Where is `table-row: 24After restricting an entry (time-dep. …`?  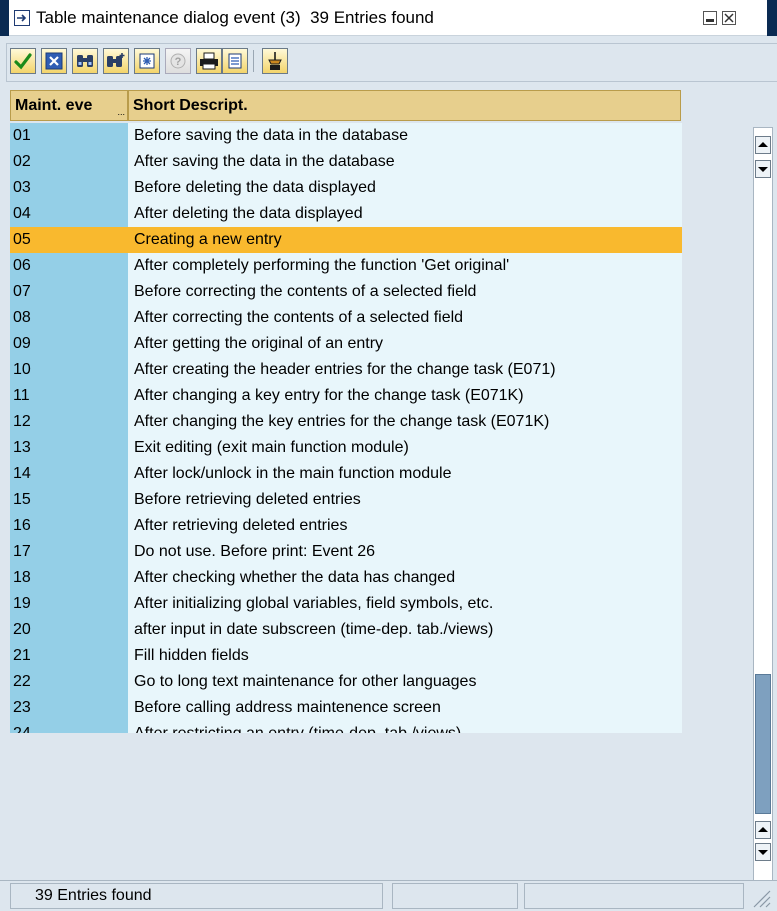
table-row: 24After restricting an entry (time-dep. … is located at coordinates (346, 727).